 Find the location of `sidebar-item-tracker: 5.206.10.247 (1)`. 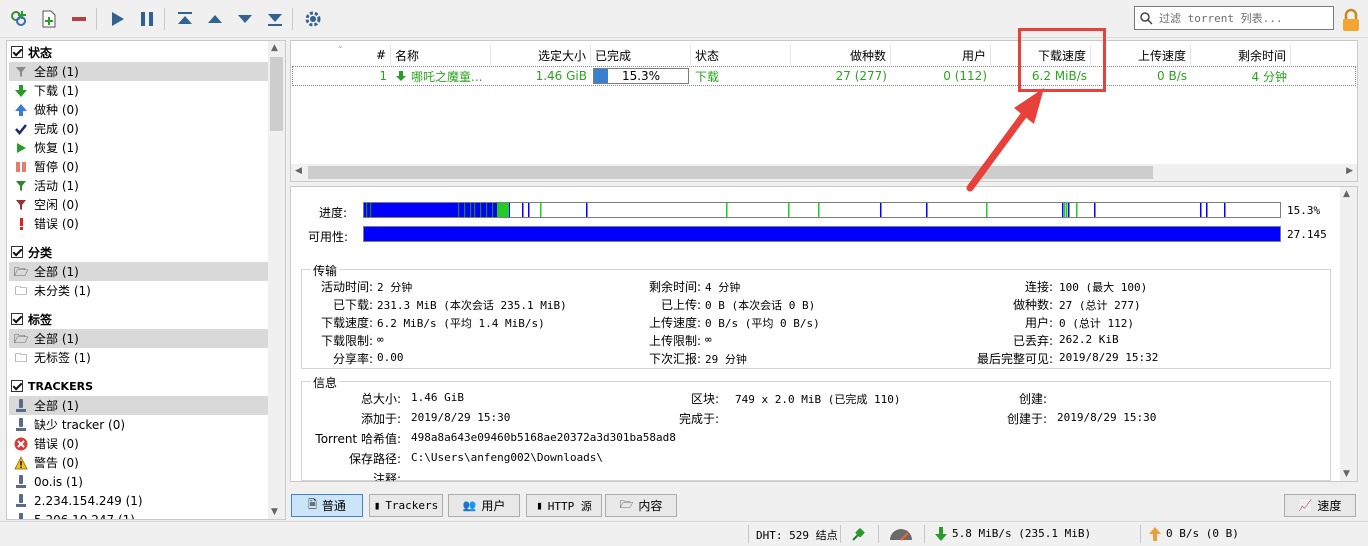

sidebar-item-tracker: 5.206.10.247 (1) is located at coordinates (139, 514).